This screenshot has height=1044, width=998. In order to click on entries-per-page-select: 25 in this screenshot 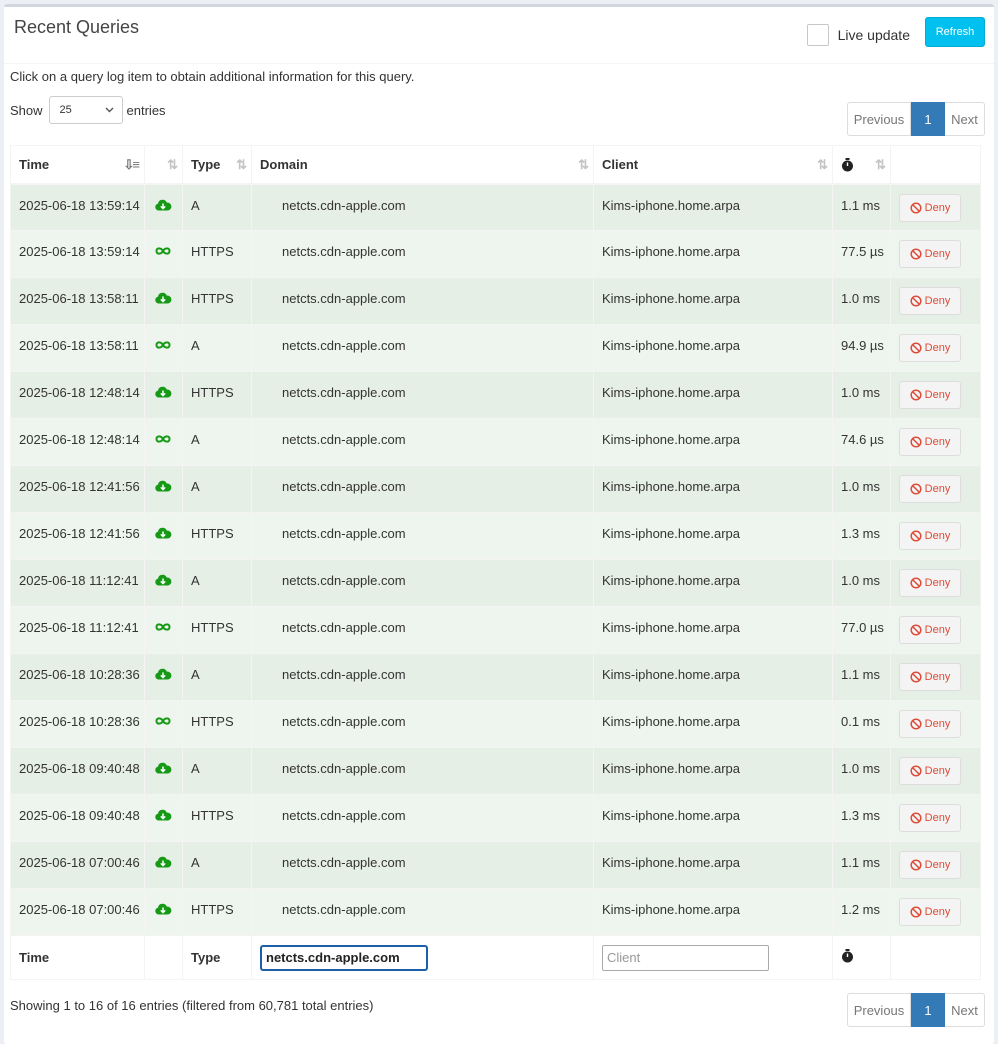, I will do `click(85, 110)`.